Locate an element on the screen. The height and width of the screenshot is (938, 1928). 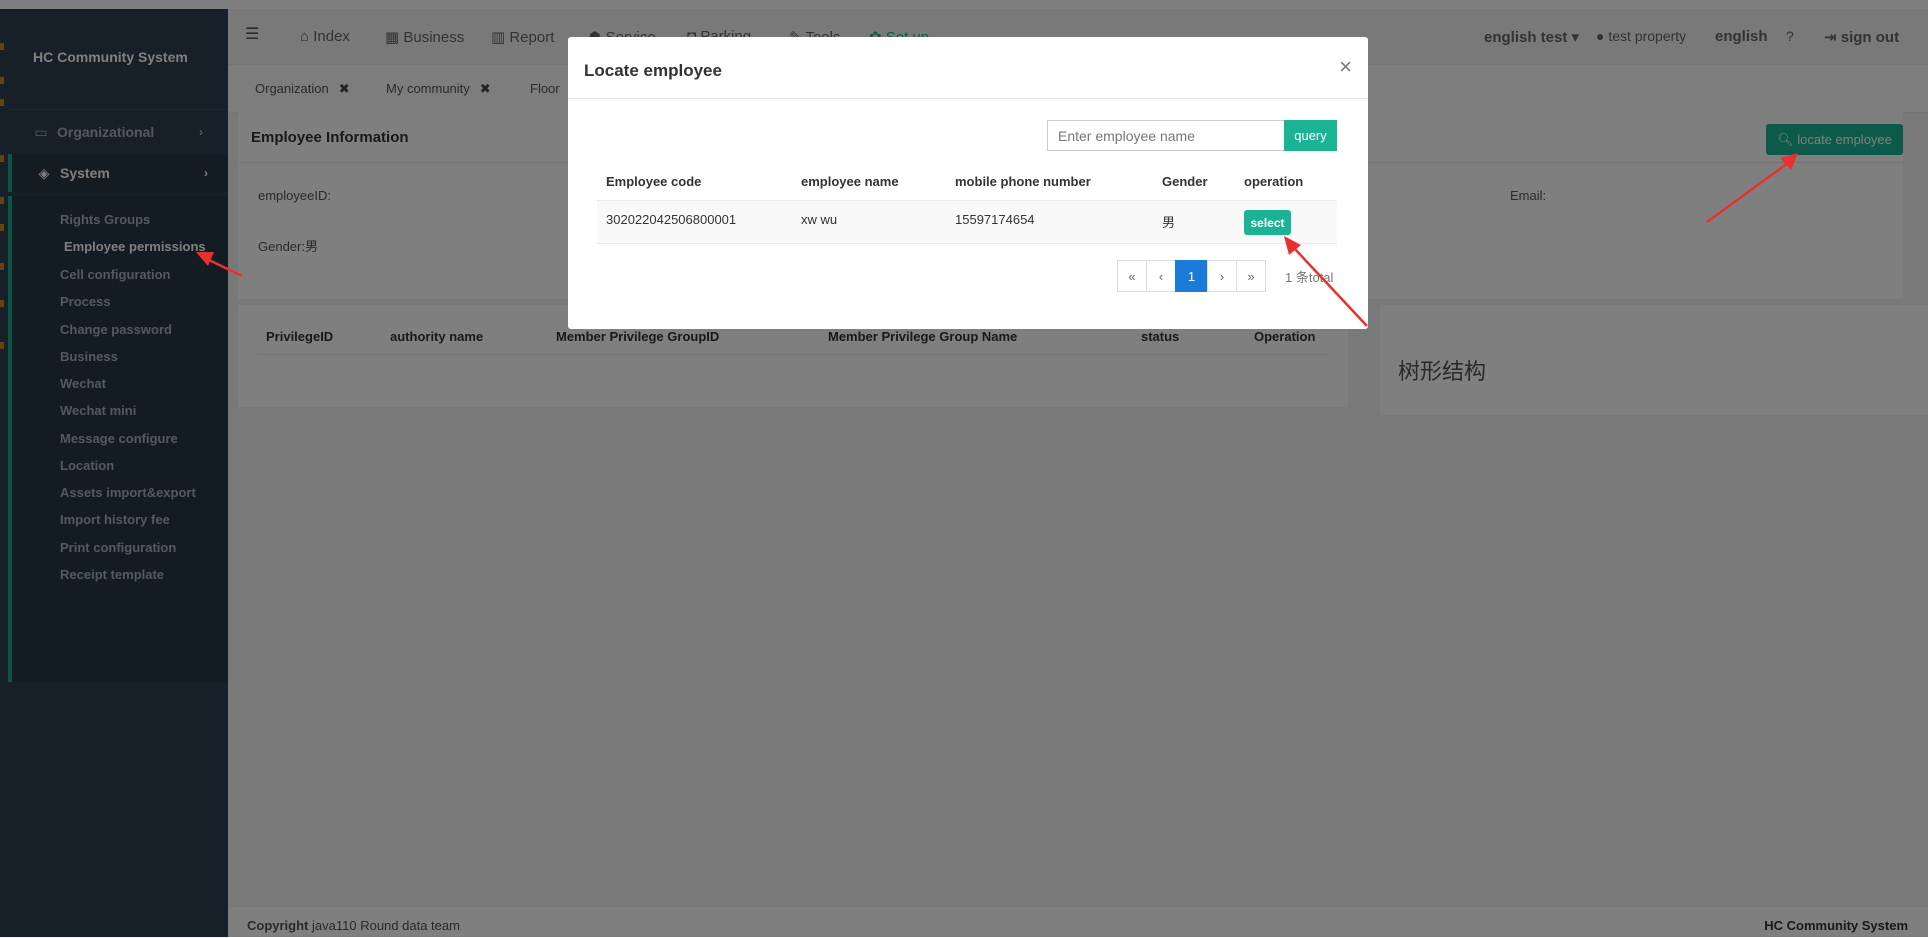
arrow-to-employee-permissions is located at coordinates (219, 265).